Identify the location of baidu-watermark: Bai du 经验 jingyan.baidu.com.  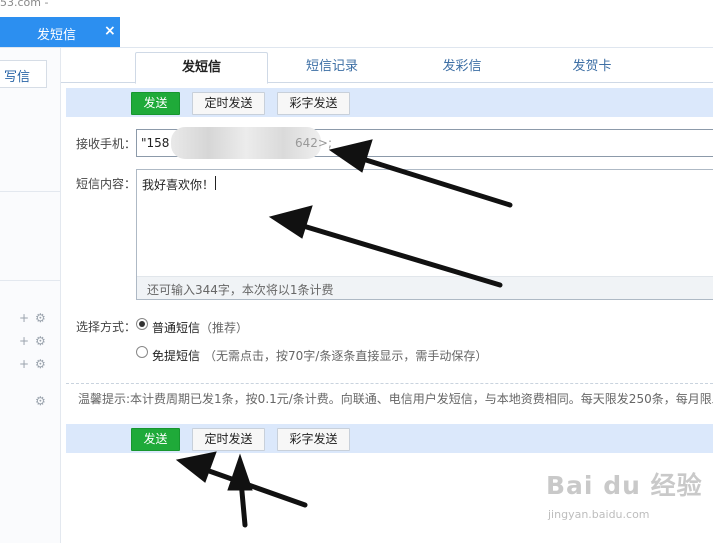
(626, 496).